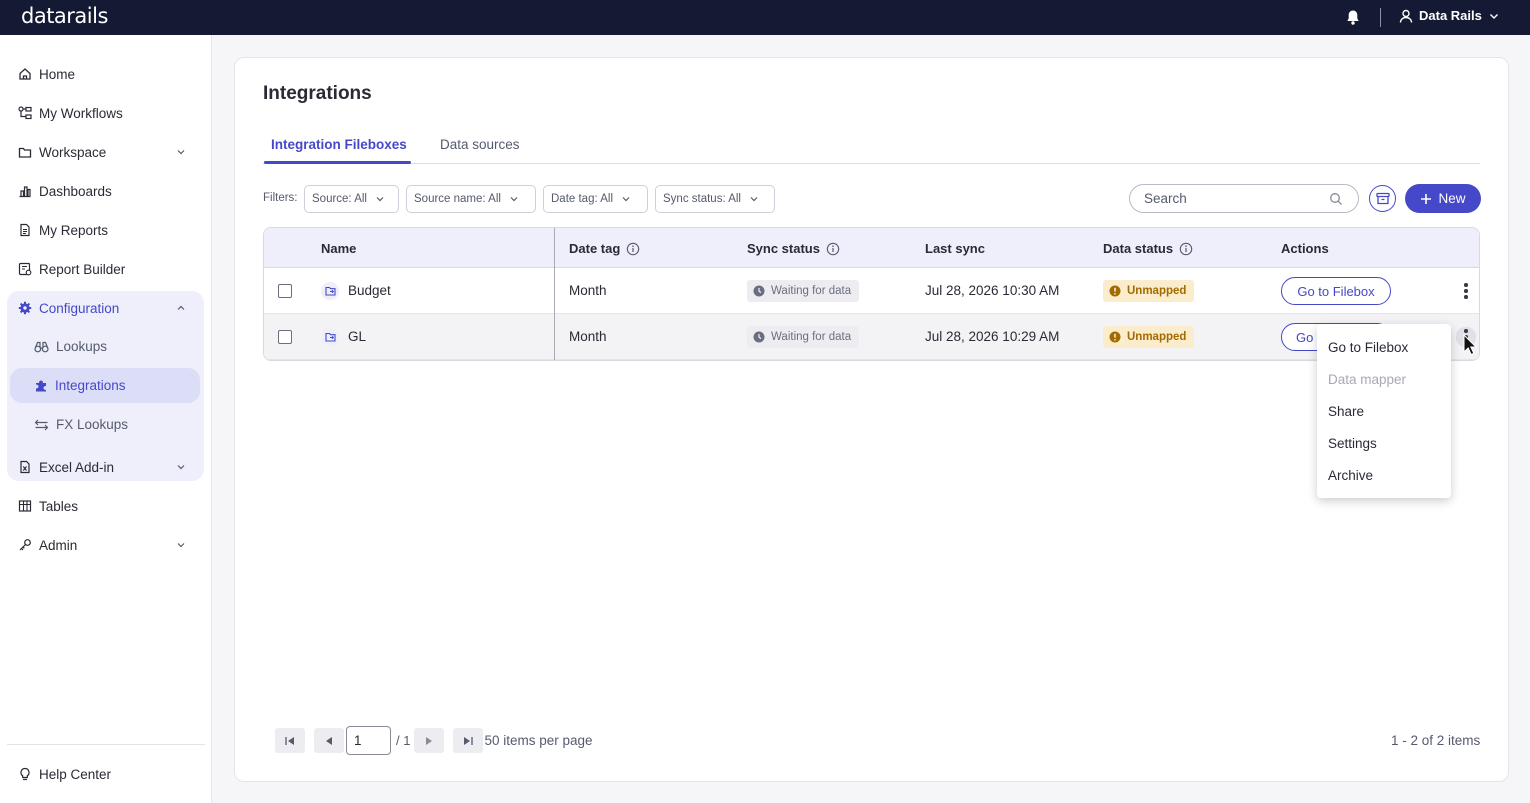  Describe the element at coordinates (106, 191) in the screenshot. I see `sidebar-item-dashboards: Dashboards` at that location.